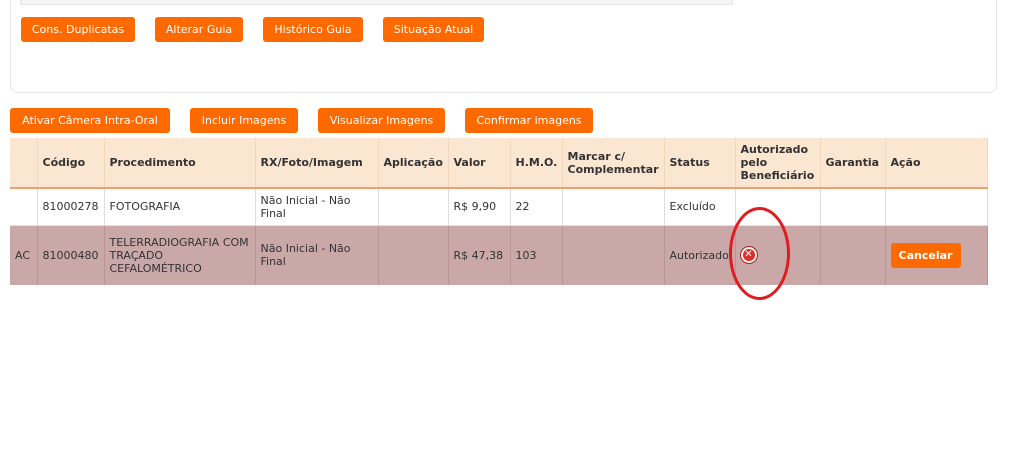 The height and width of the screenshot is (460, 1010). I want to click on cell-flag, so click(24, 207).